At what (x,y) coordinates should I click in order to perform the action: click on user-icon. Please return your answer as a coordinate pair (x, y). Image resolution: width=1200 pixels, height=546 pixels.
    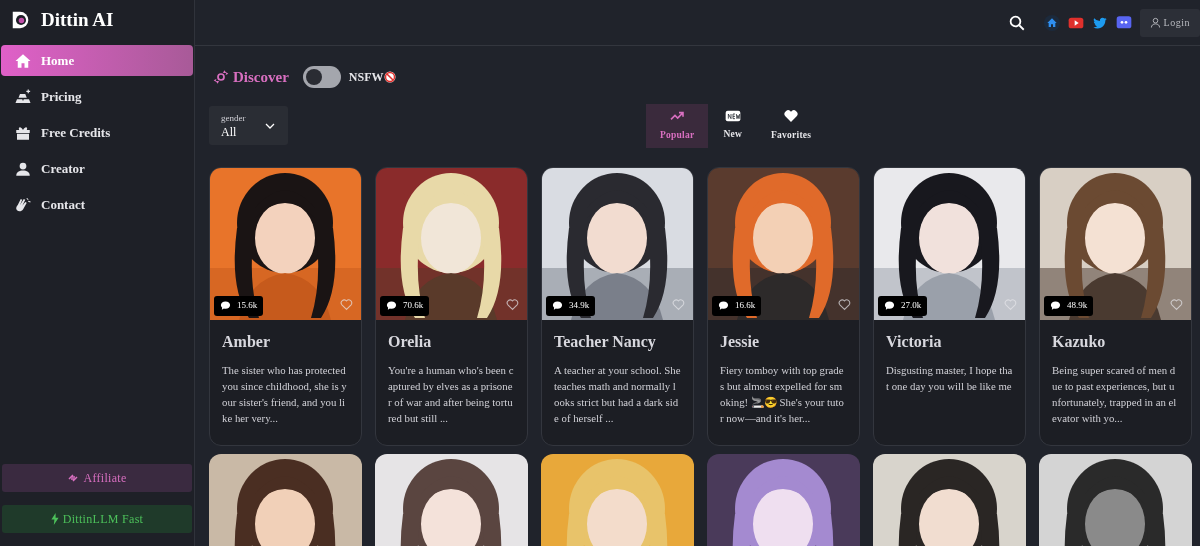
    Looking at the image, I should click on (1155, 22).